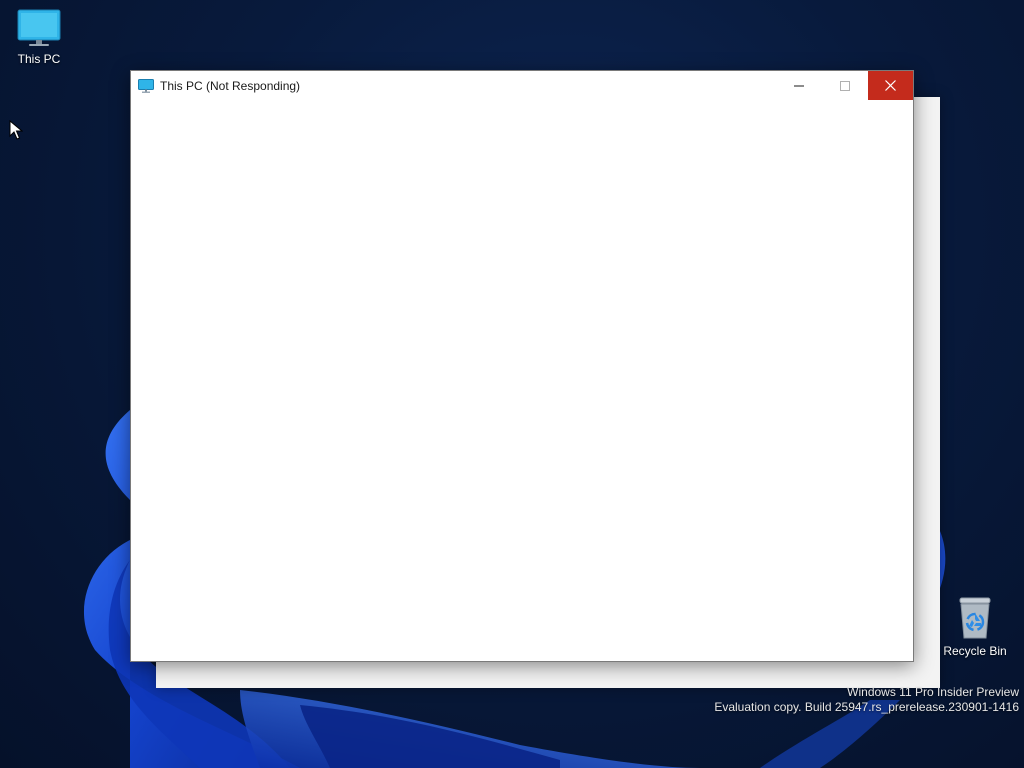 Image resolution: width=1024 pixels, height=768 pixels. Describe the element at coordinates (975, 651) in the screenshot. I see `desktop-icon-label: Recycle Bin` at that location.